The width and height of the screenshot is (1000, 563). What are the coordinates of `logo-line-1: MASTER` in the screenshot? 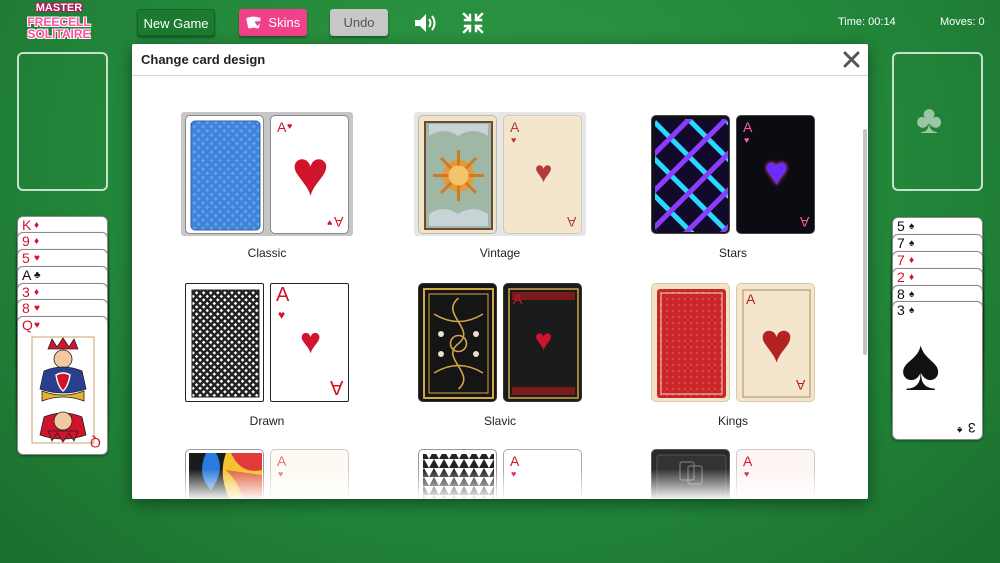 It's located at (59, 8).